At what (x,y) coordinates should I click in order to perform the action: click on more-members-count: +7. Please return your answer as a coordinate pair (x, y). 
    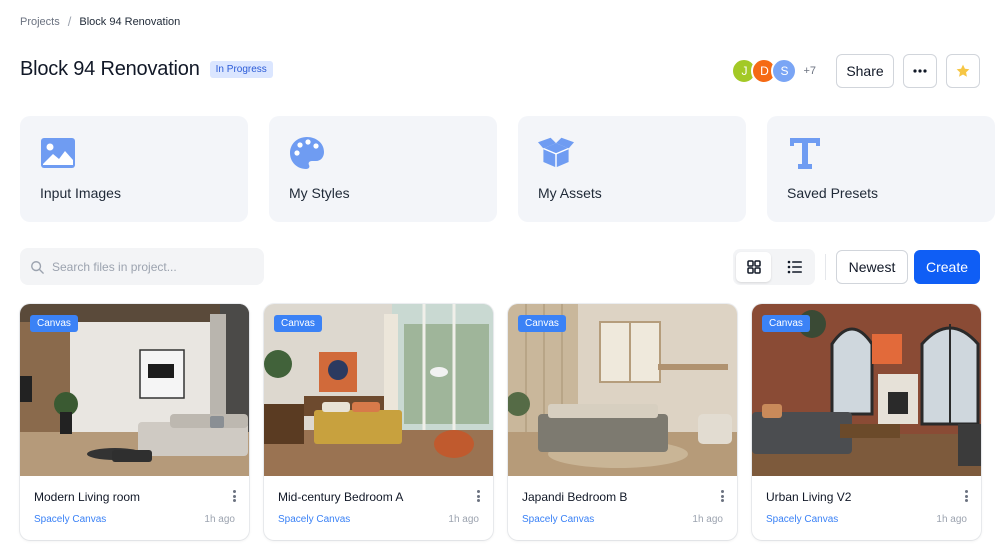
    Looking at the image, I should click on (809, 71).